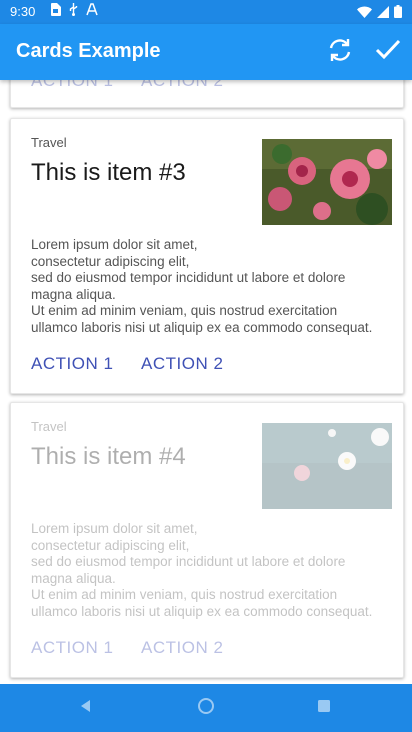 The image size is (412, 732). What do you see at coordinates (88, 51) in the screenshot?
I see `app-title: Cards Example` at bounding box center [88, 51].